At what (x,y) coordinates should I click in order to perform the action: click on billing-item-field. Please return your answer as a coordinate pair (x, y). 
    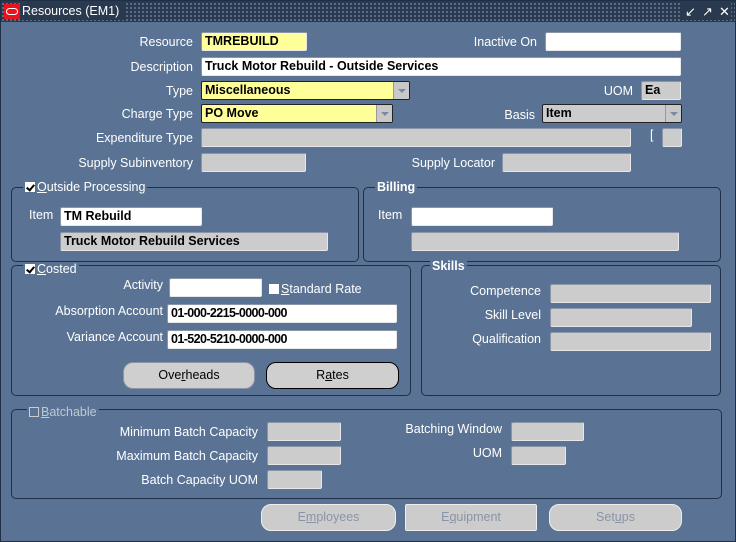
    Looking at the image, I should click on (482, 216).